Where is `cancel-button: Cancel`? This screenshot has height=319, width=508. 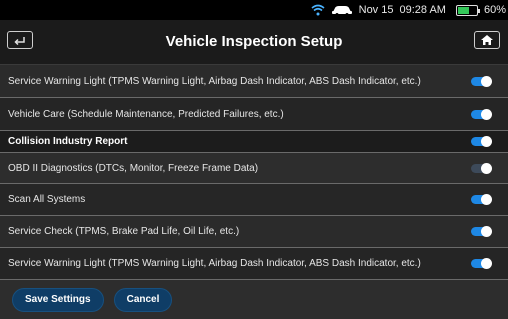
cancel-button: Cancel is located at coordinates (143, 299).